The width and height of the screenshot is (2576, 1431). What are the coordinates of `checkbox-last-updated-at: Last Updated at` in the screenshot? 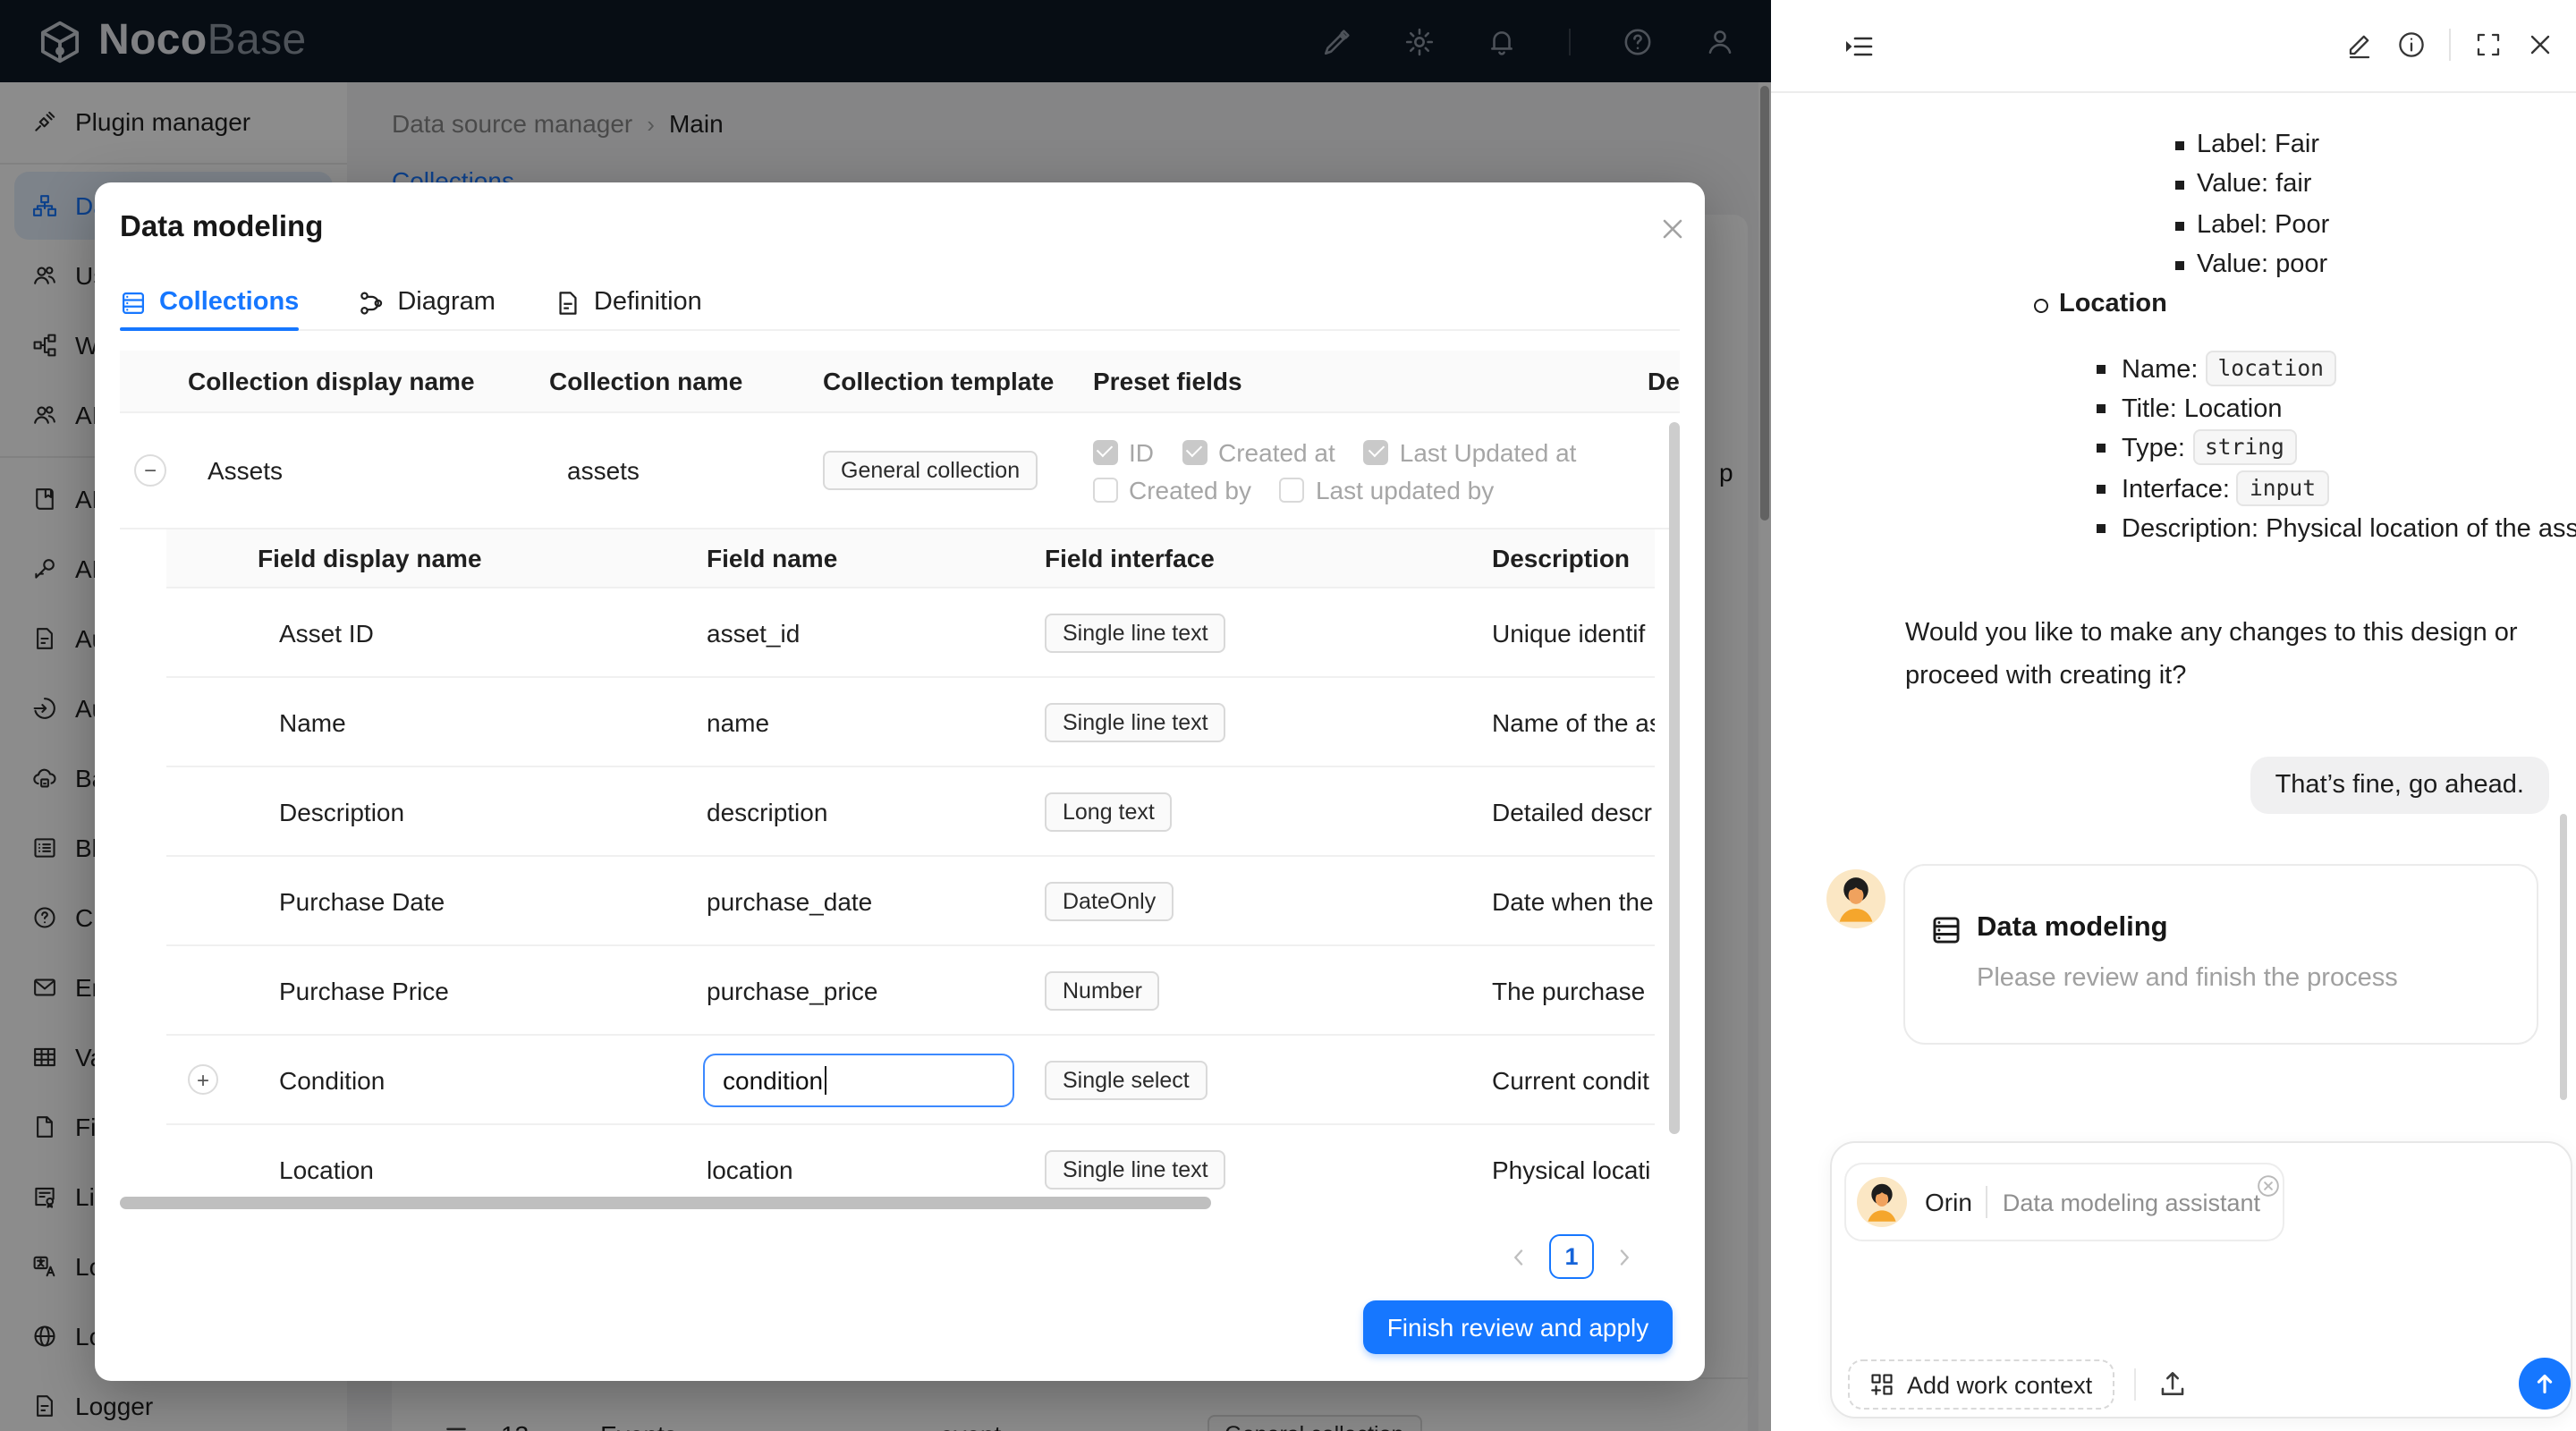 It's located at (1470, 452).